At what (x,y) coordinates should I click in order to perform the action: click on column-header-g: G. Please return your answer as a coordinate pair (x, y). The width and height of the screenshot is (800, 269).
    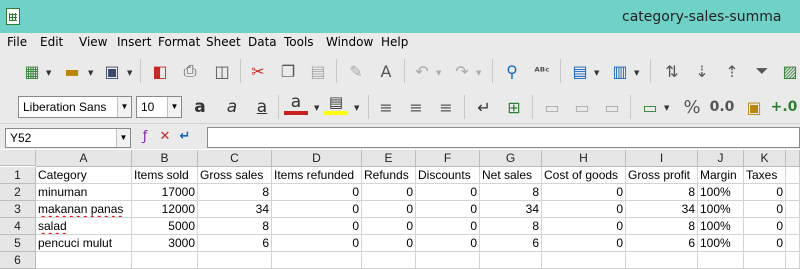
    Looking at the image, I should click on (511, 158).